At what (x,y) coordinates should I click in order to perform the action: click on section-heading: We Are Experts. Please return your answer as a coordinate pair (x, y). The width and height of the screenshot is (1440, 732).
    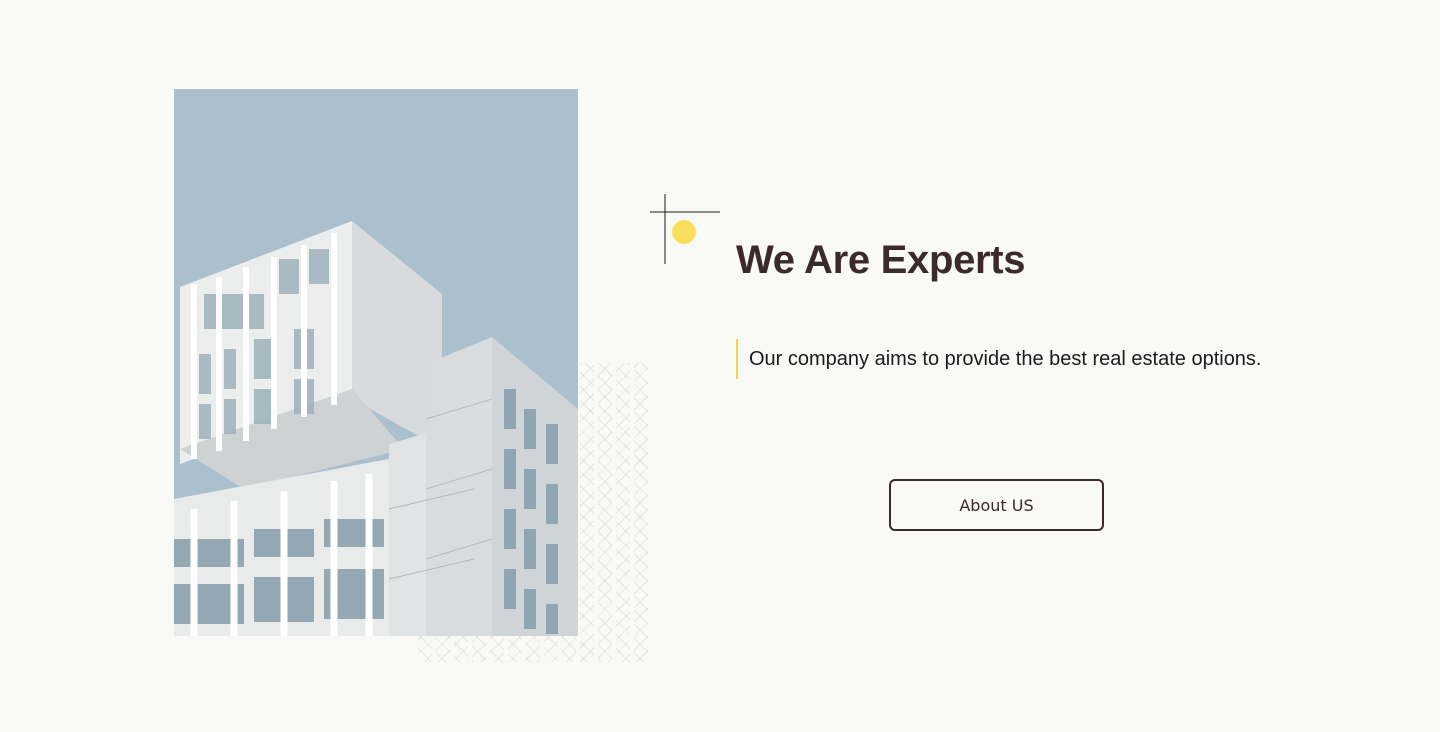
    Looking at the image, I should click on (881, 260).